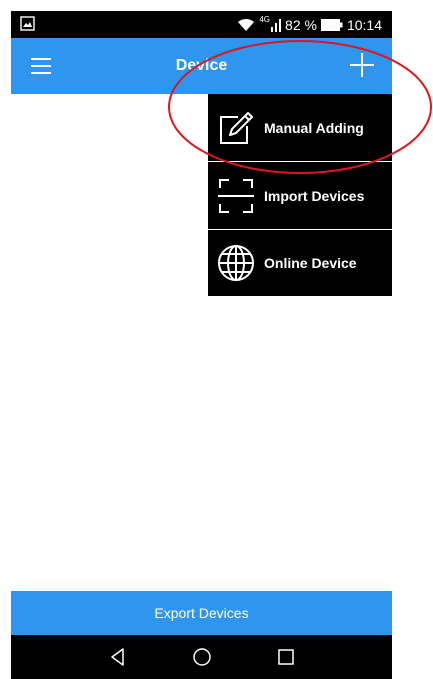 Image resolution: width=433 pixels, height=679 pixels. What do you see at coordinates (276, 25) in the screenshot?
I see `signal-icon` at bounding box center [276, 25].